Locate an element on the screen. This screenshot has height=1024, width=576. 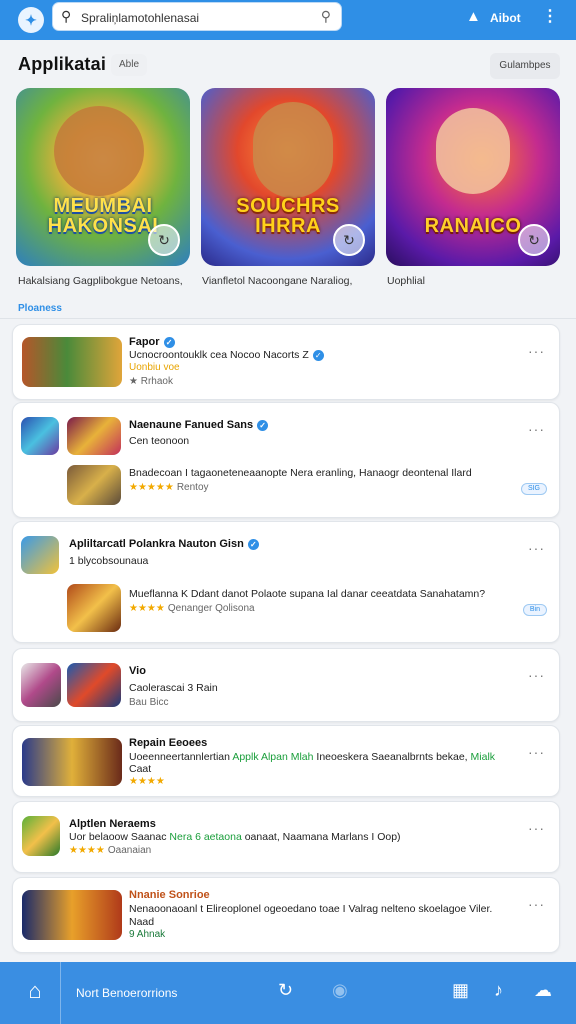
rating-stars: Uonbiu voe is located at coordinates (154, 367).